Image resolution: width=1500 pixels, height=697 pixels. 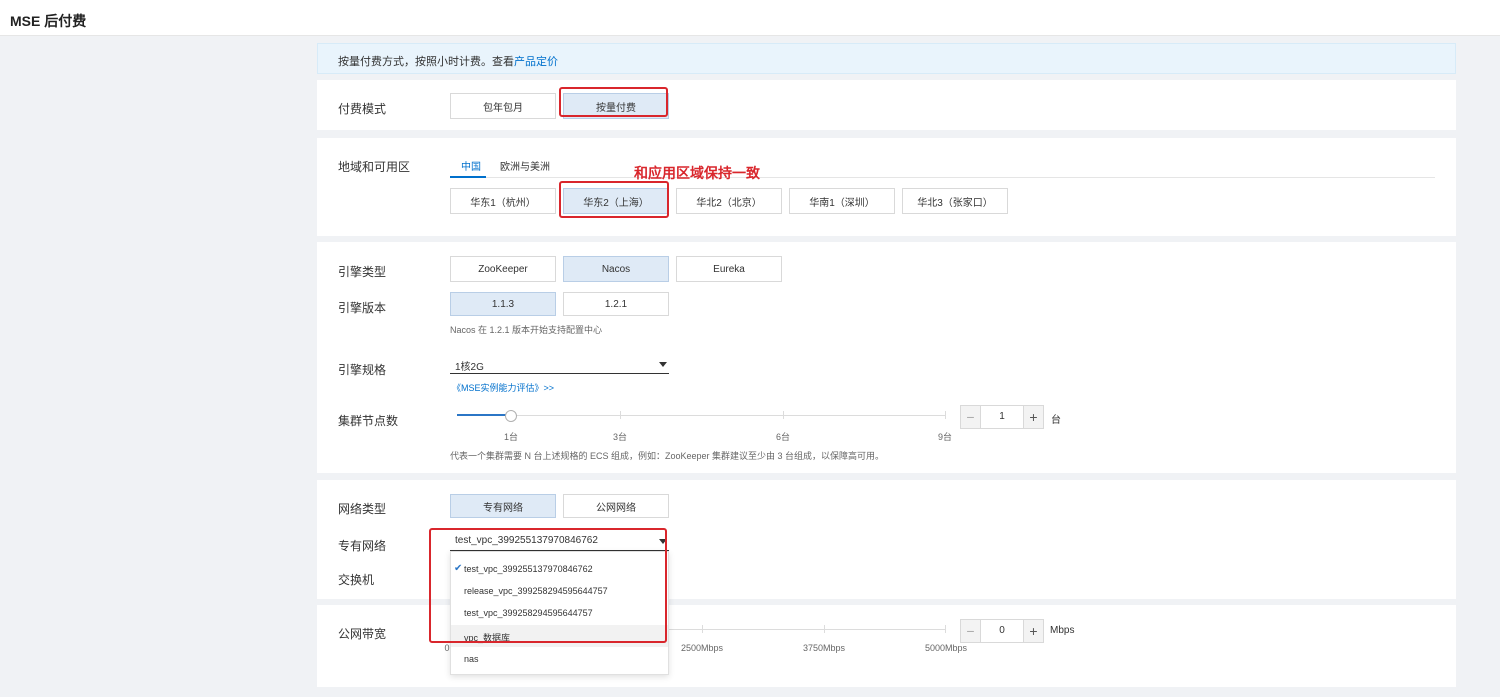 I want to click on tab-active-indicator, so click(x=468, y=177).